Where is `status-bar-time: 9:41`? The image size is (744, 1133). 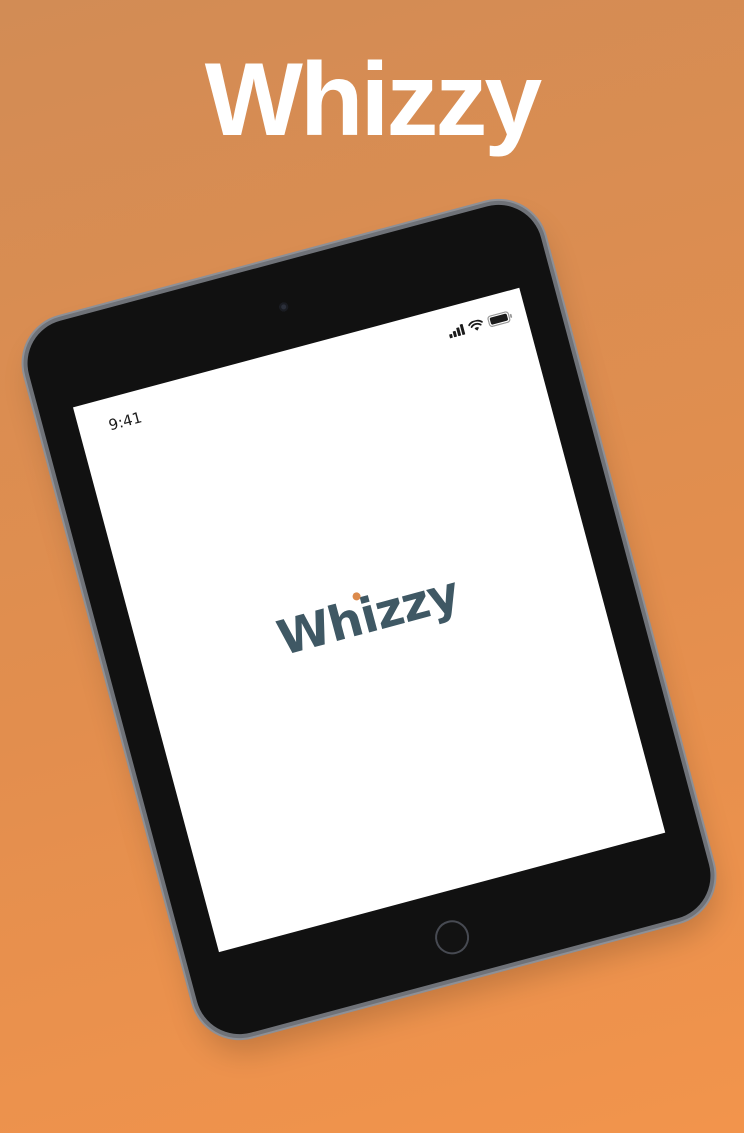 status-bar-time: 9:41 is located at coordinates (125, 421).